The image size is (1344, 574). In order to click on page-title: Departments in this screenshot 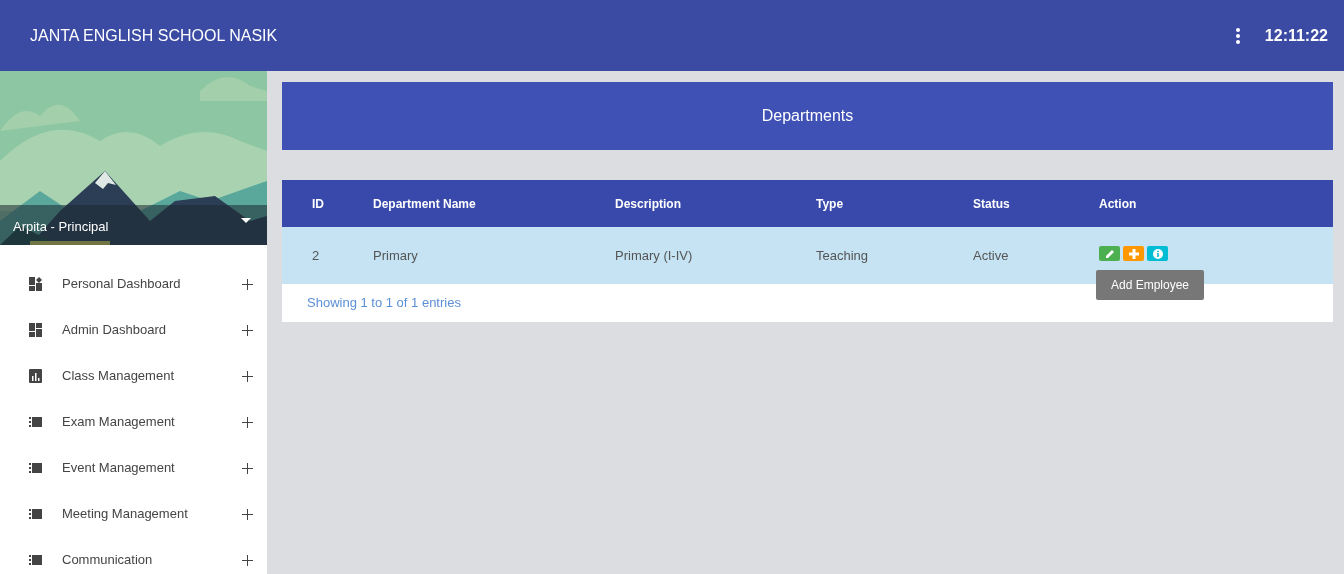, I will do `click(807, 116)`.